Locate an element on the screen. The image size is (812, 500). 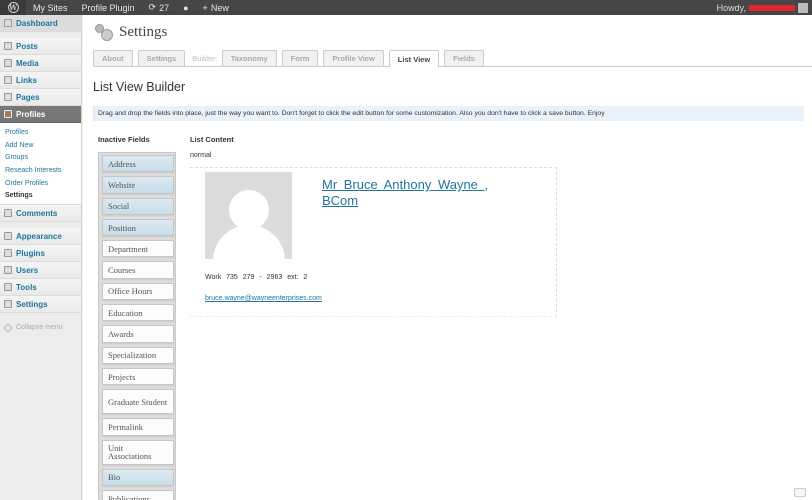
sidebar-item-label: Media is located at coordinates (27, 63).